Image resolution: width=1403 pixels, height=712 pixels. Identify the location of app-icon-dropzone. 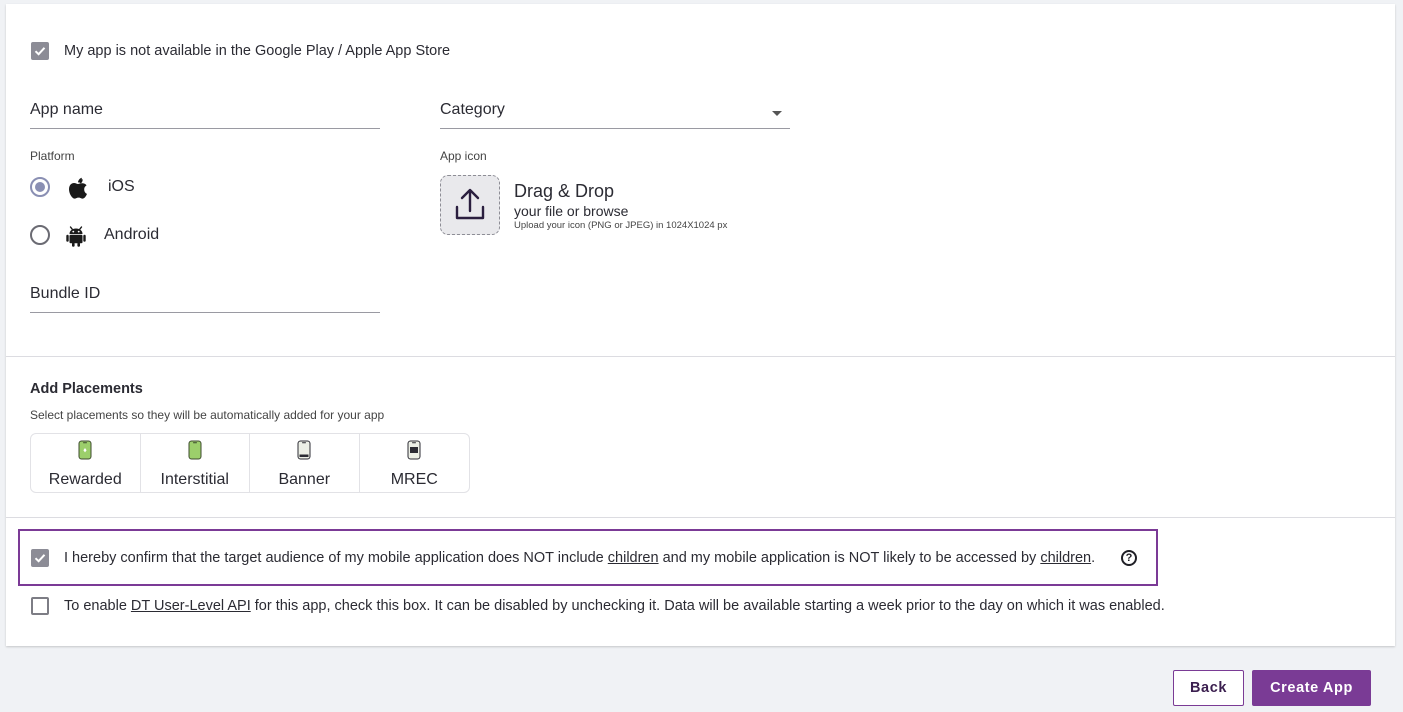
(470, 205).